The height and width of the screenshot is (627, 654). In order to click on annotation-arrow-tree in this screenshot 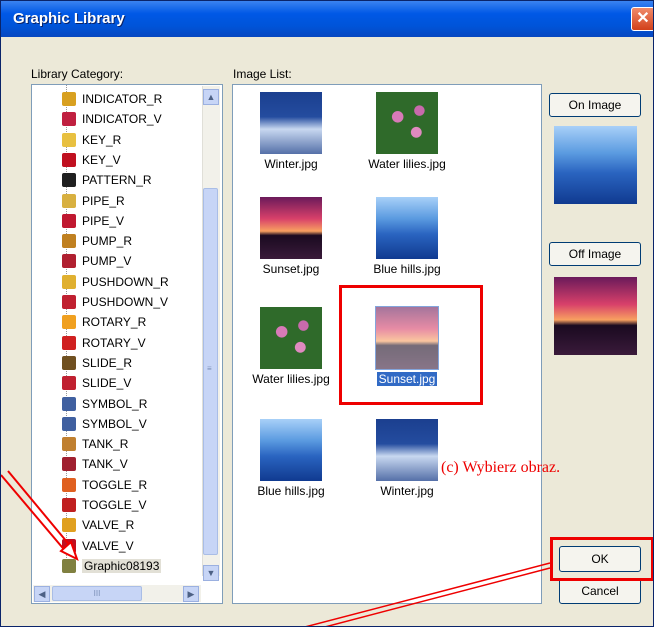, I will do `click(34, 514)`.